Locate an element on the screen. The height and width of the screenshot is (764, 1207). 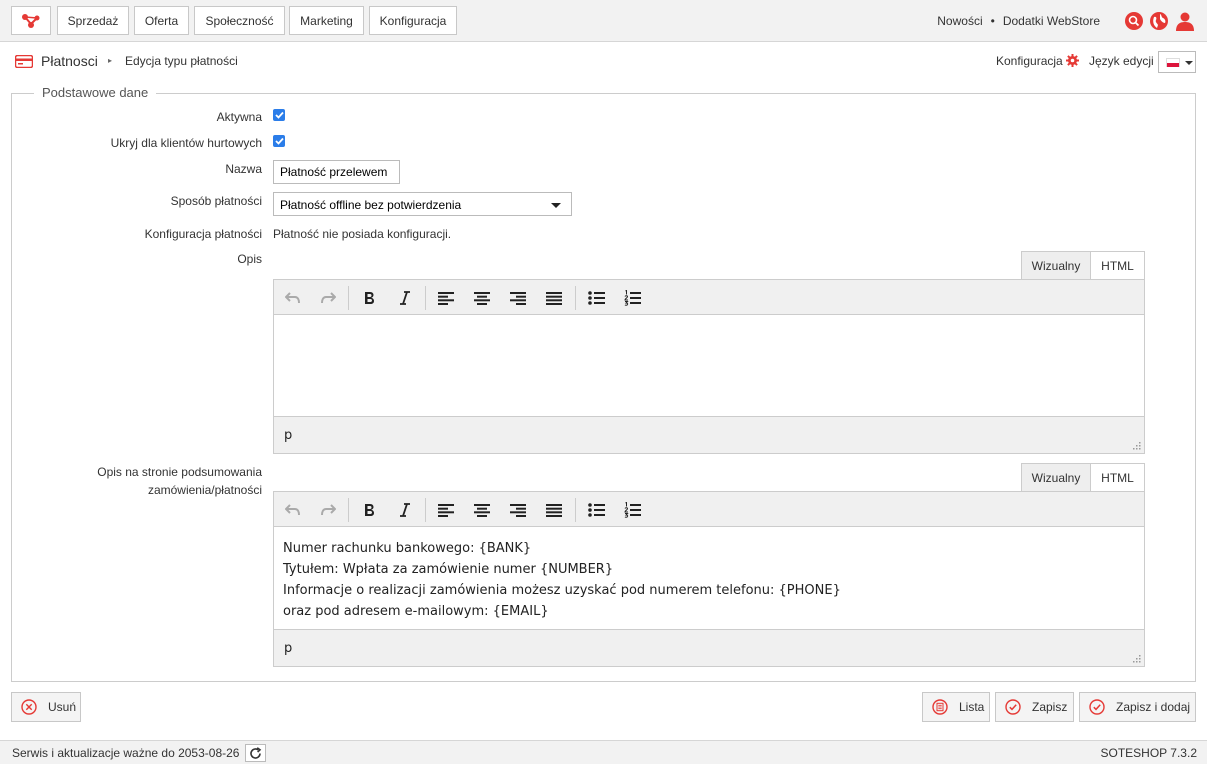
save-button: Zapisz is located at coordinates (1034, 707).